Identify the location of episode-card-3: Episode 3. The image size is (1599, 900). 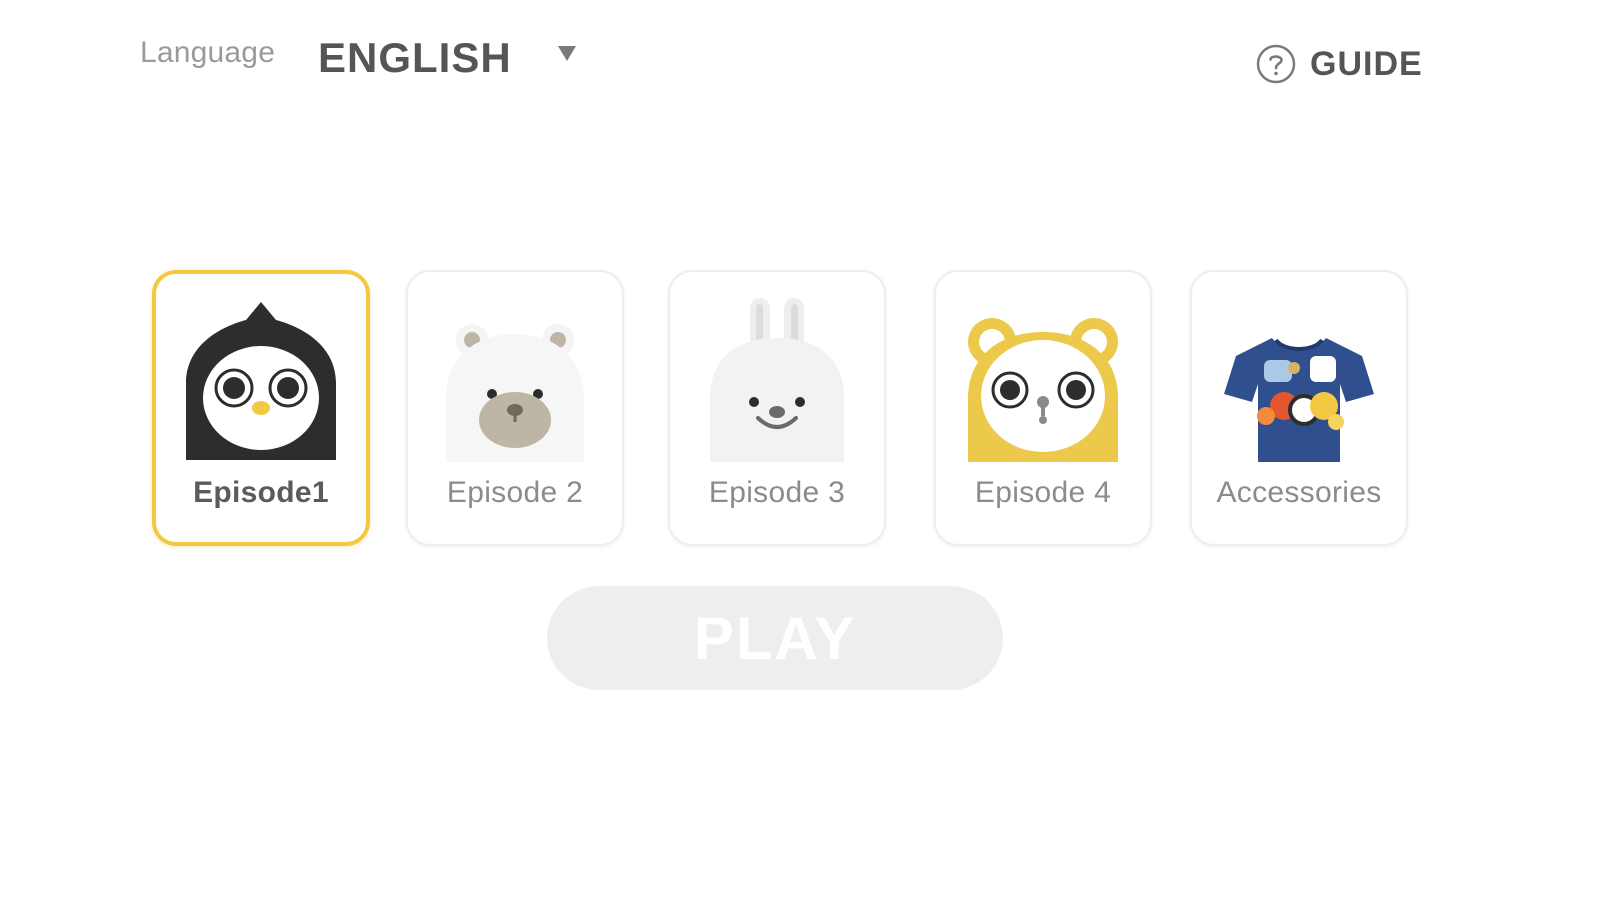
(777, 408).